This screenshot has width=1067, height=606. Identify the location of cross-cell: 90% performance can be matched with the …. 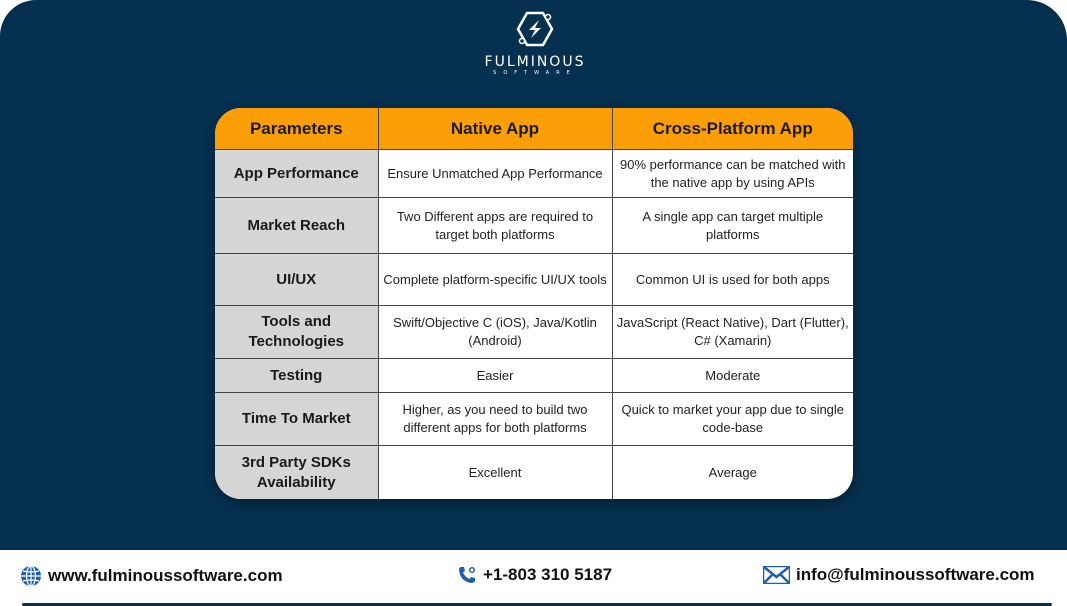
(732, 173).